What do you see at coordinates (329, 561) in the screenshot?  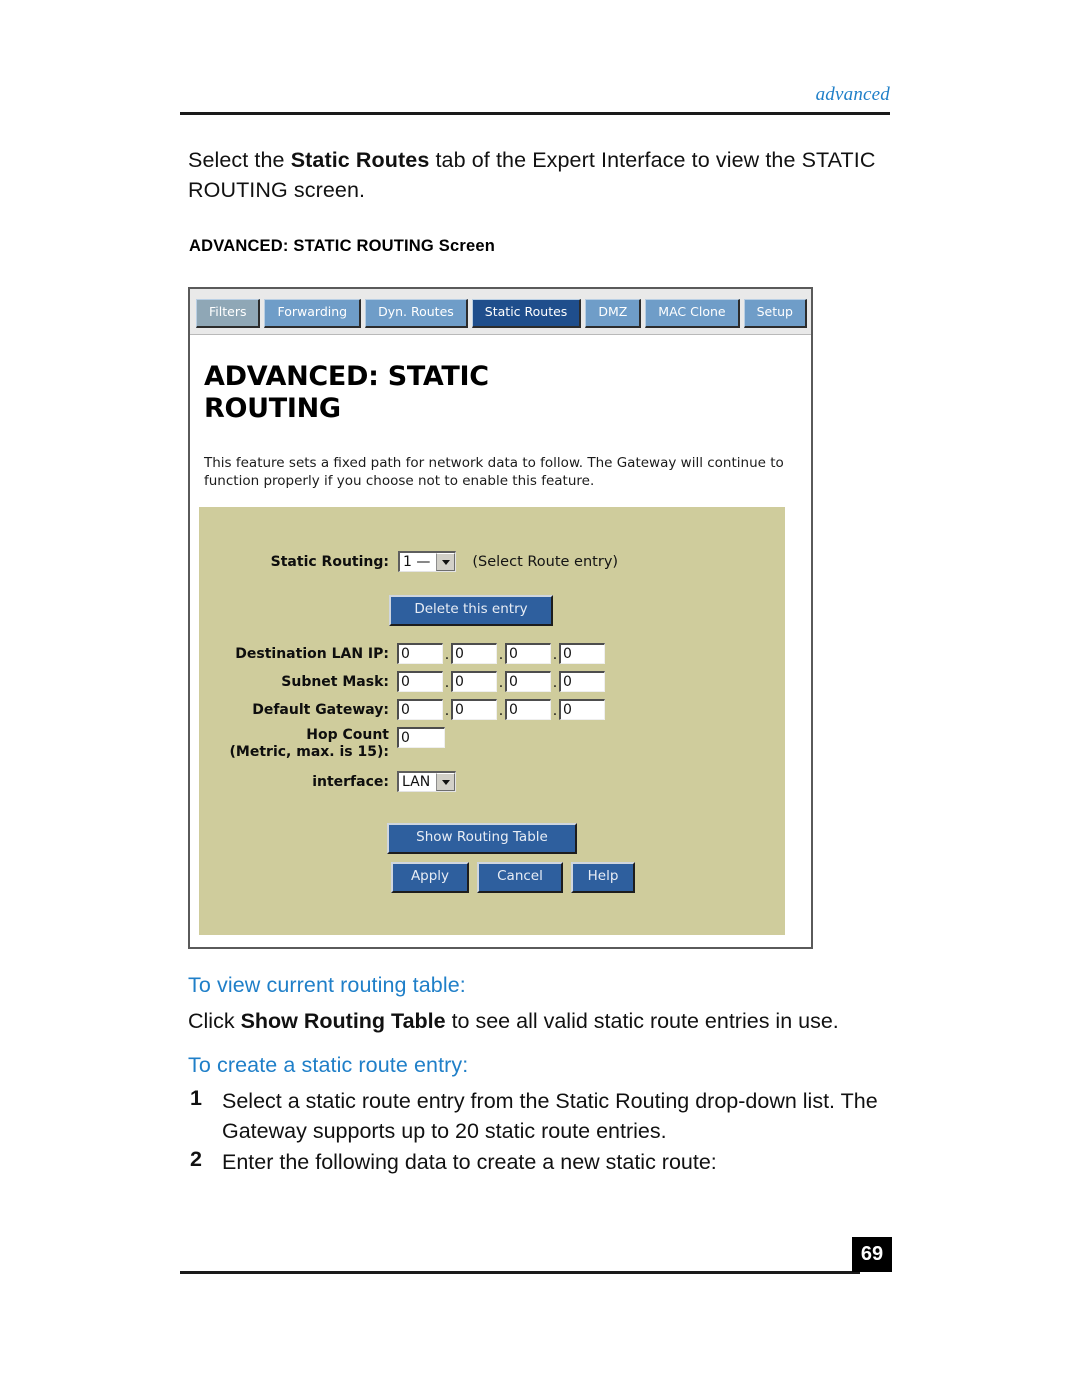 I see `static-routing-label: Static Routing:` at bounding box center [329, 561].